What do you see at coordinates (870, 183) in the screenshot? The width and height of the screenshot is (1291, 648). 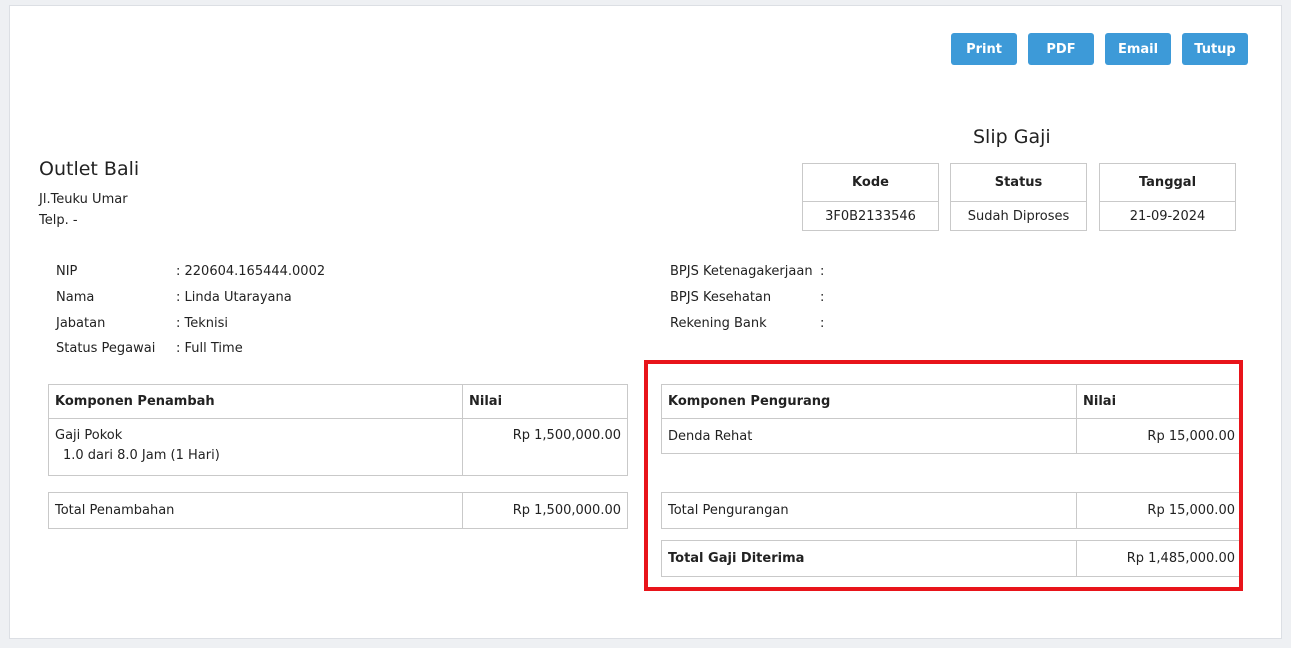 I see `kode-label: Kode` at bounding box center [870, 183].